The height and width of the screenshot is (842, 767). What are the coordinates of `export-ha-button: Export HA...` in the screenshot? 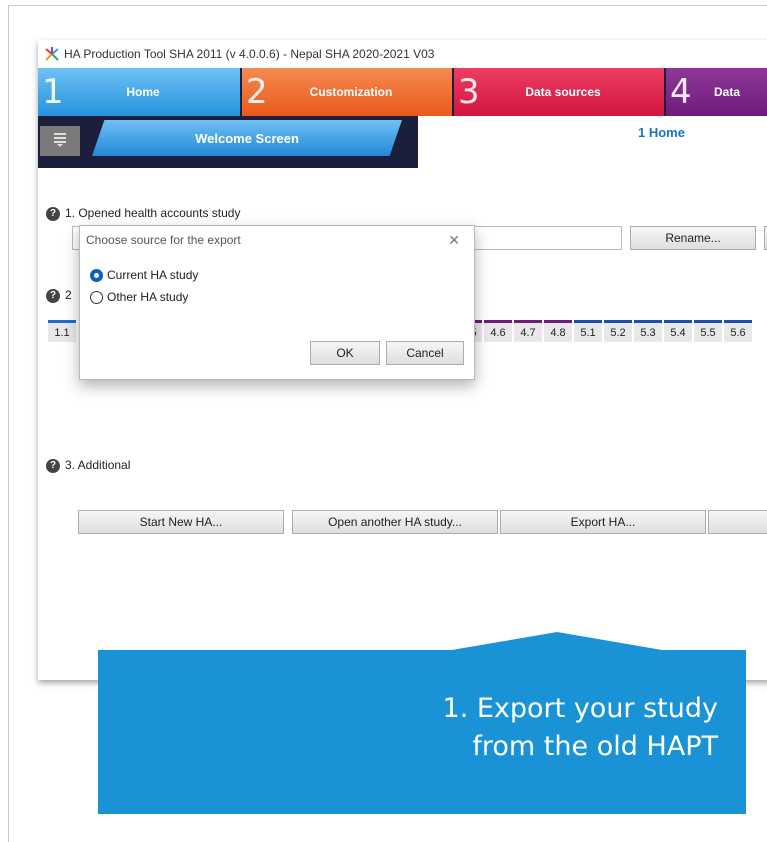 It's located at (603, 522).